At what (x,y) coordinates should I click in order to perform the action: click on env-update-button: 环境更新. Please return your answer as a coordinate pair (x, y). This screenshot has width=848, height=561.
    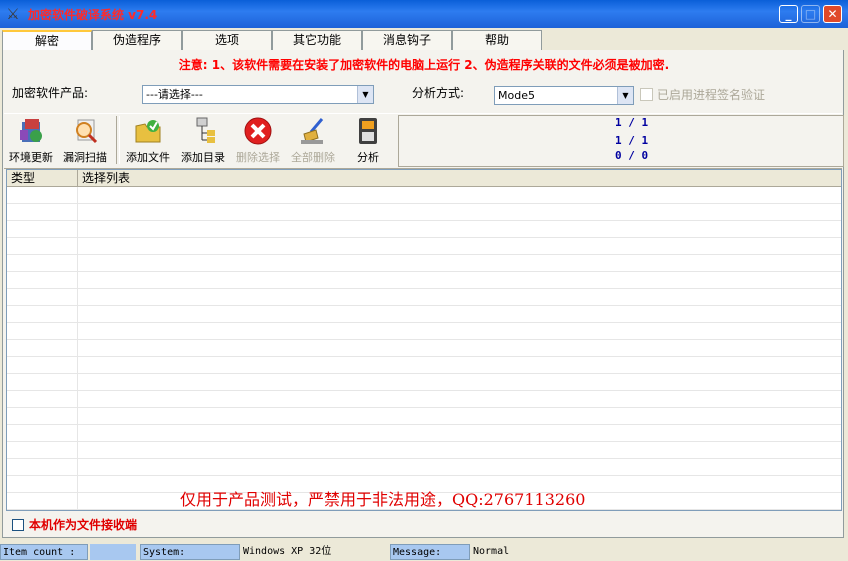
    Looking at the image, I should click on (31, 141).